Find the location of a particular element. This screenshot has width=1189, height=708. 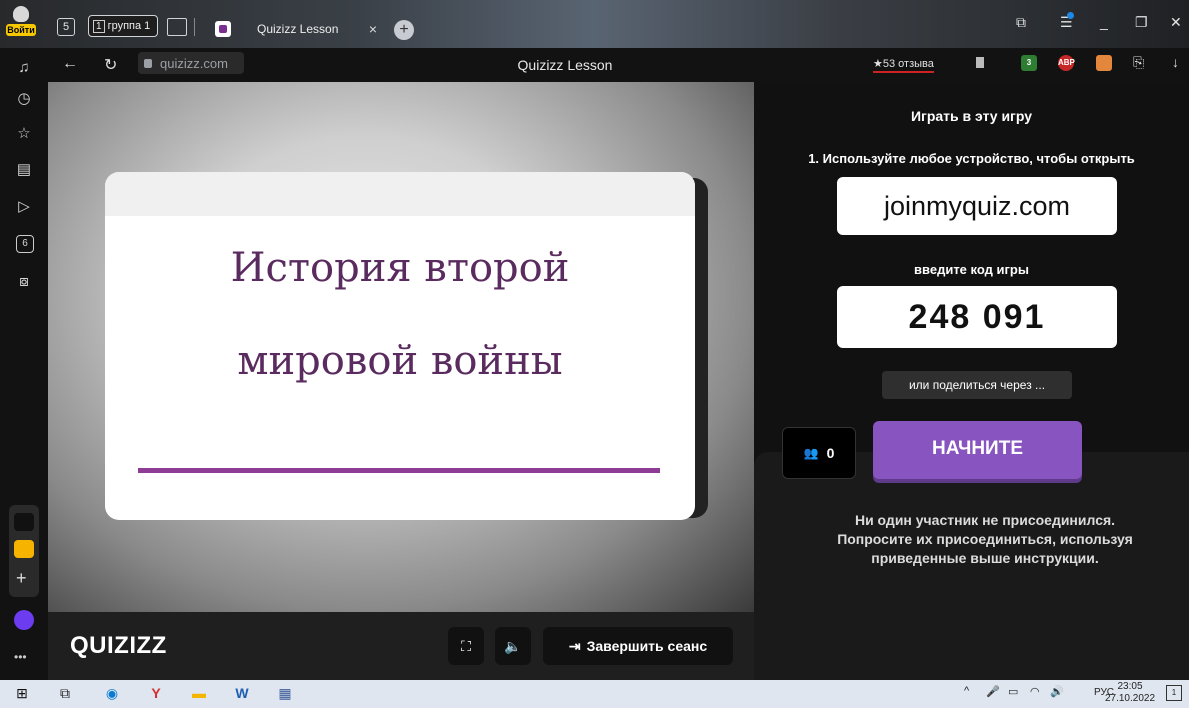

reviews-link: ★53 отзыва is located at coordinates (903, 65).